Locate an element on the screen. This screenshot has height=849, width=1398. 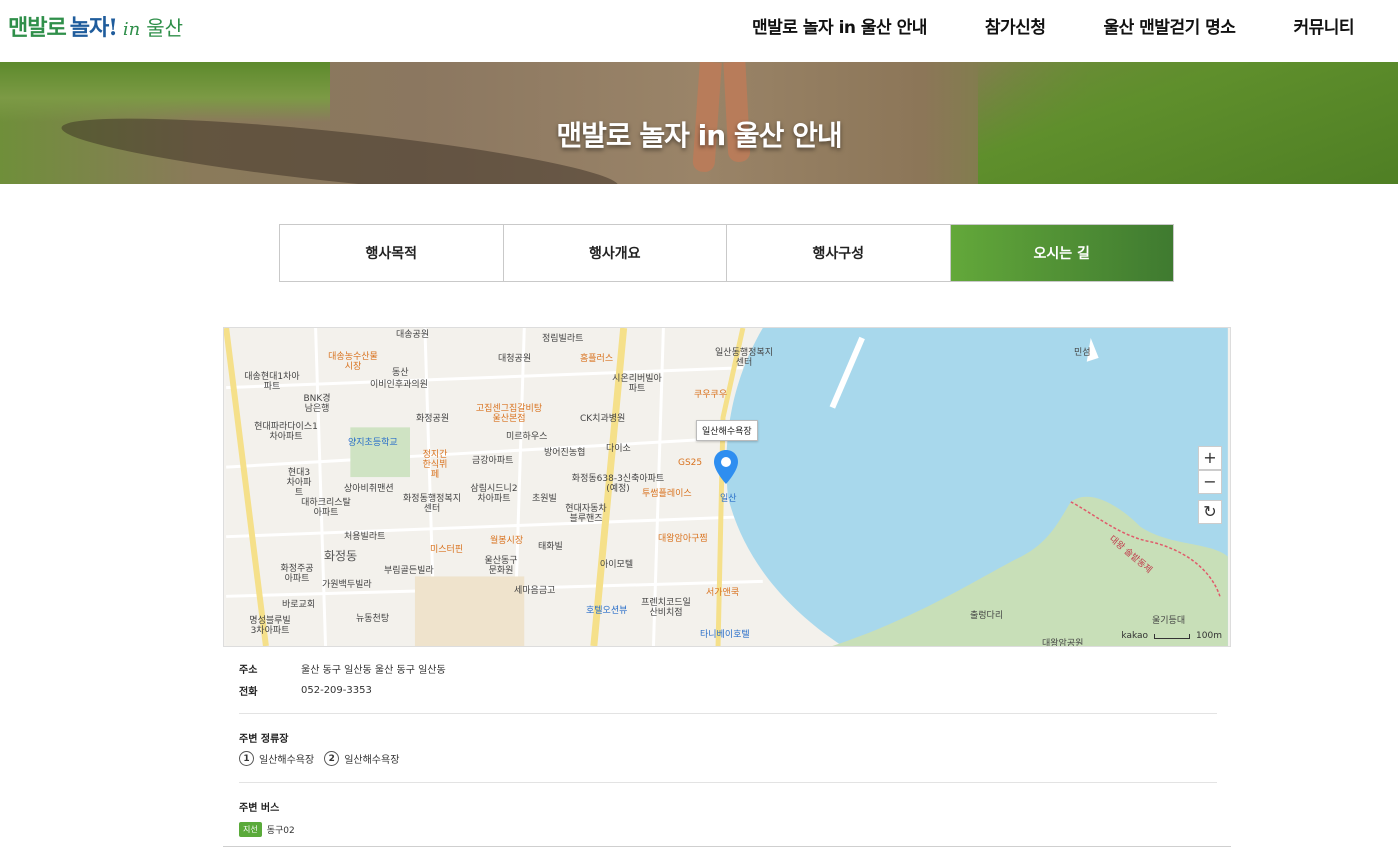
map-label: 동산 is located at coordinates (400, 373).